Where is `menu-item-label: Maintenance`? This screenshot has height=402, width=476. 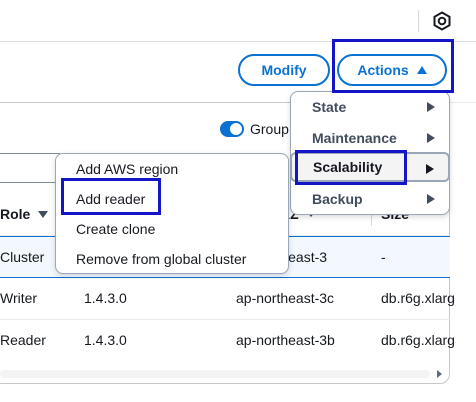 menu-item-label: Maintenance is located at coordinates (354, 138).